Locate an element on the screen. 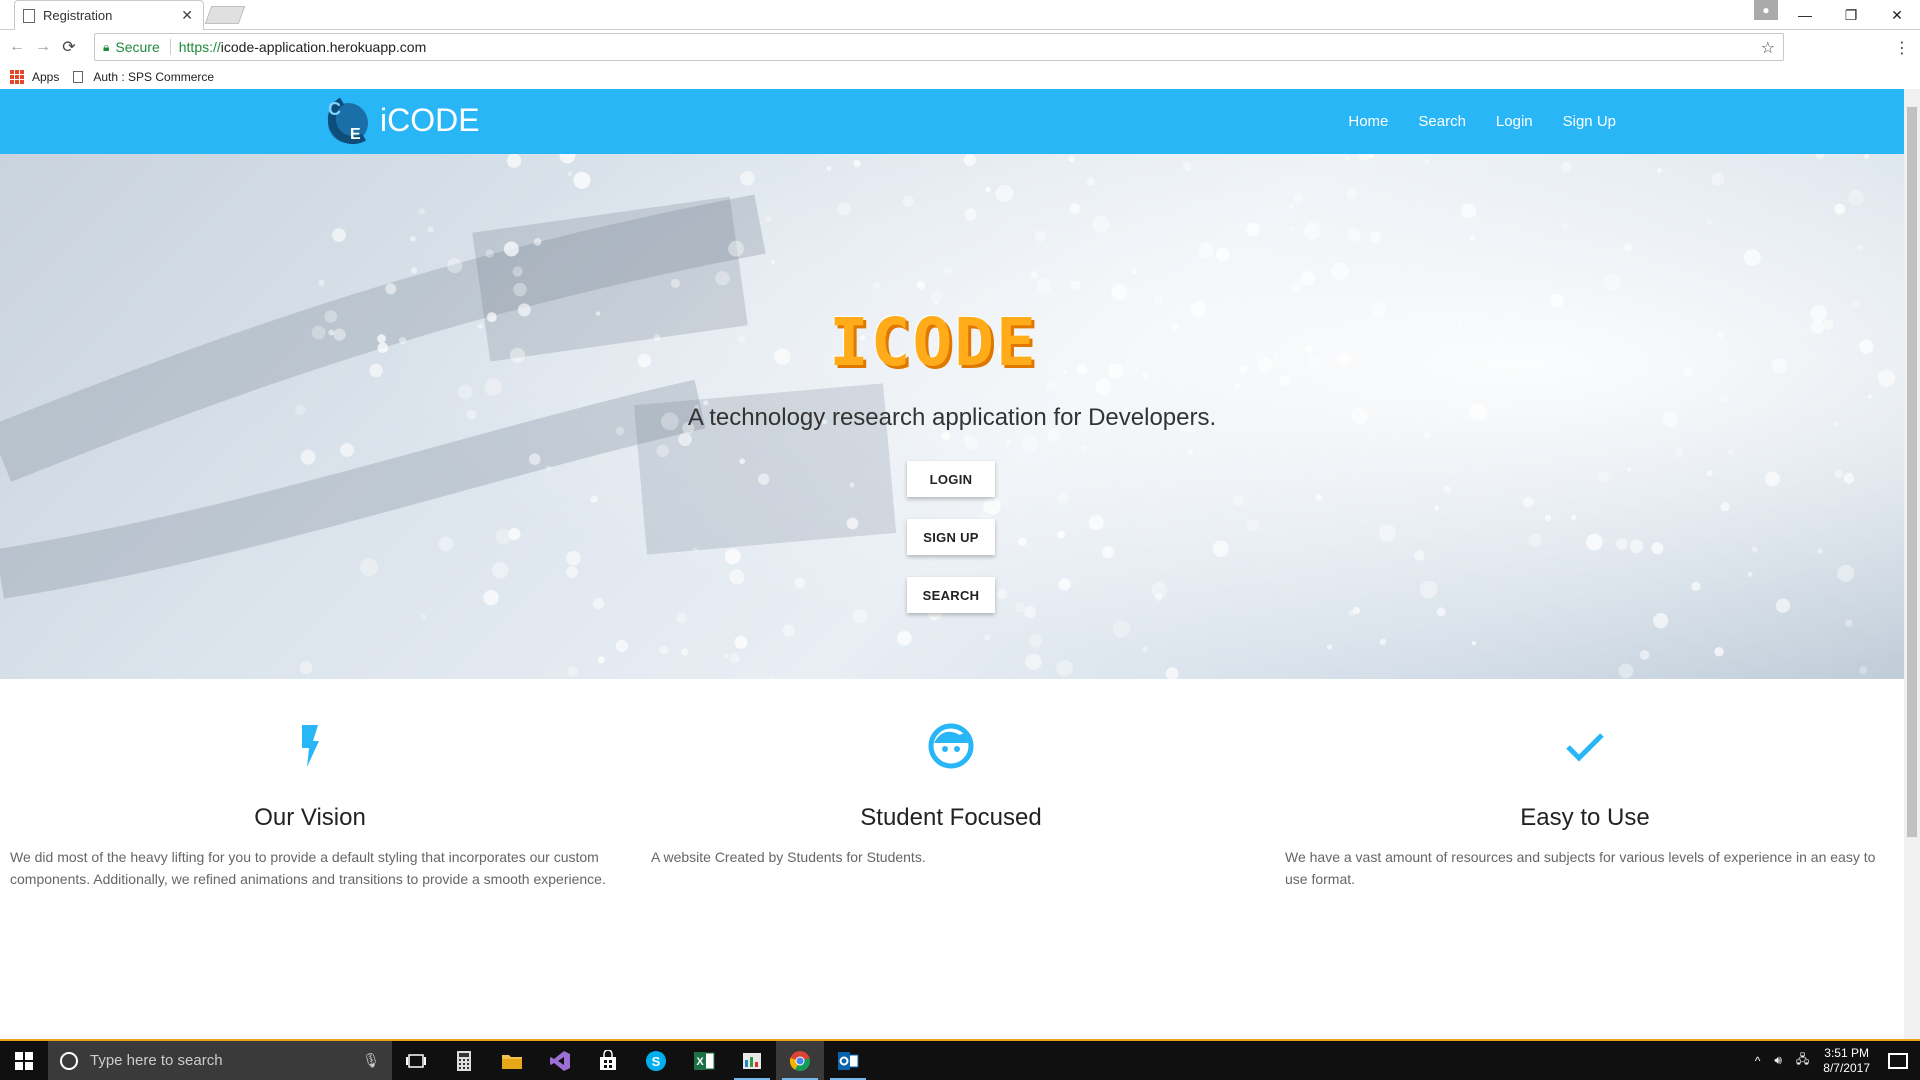 This screenshot has height=1080, width=1920. svg-text: C is located at coordinates (334, 109).